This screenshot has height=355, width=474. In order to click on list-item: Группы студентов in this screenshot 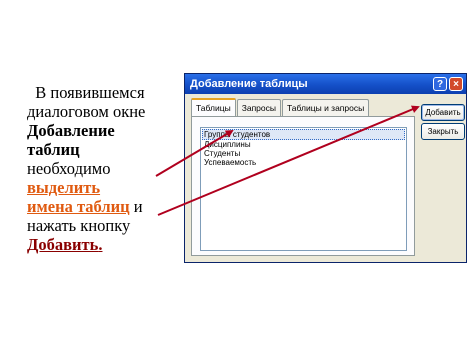, I will do `click(303, 134)`.